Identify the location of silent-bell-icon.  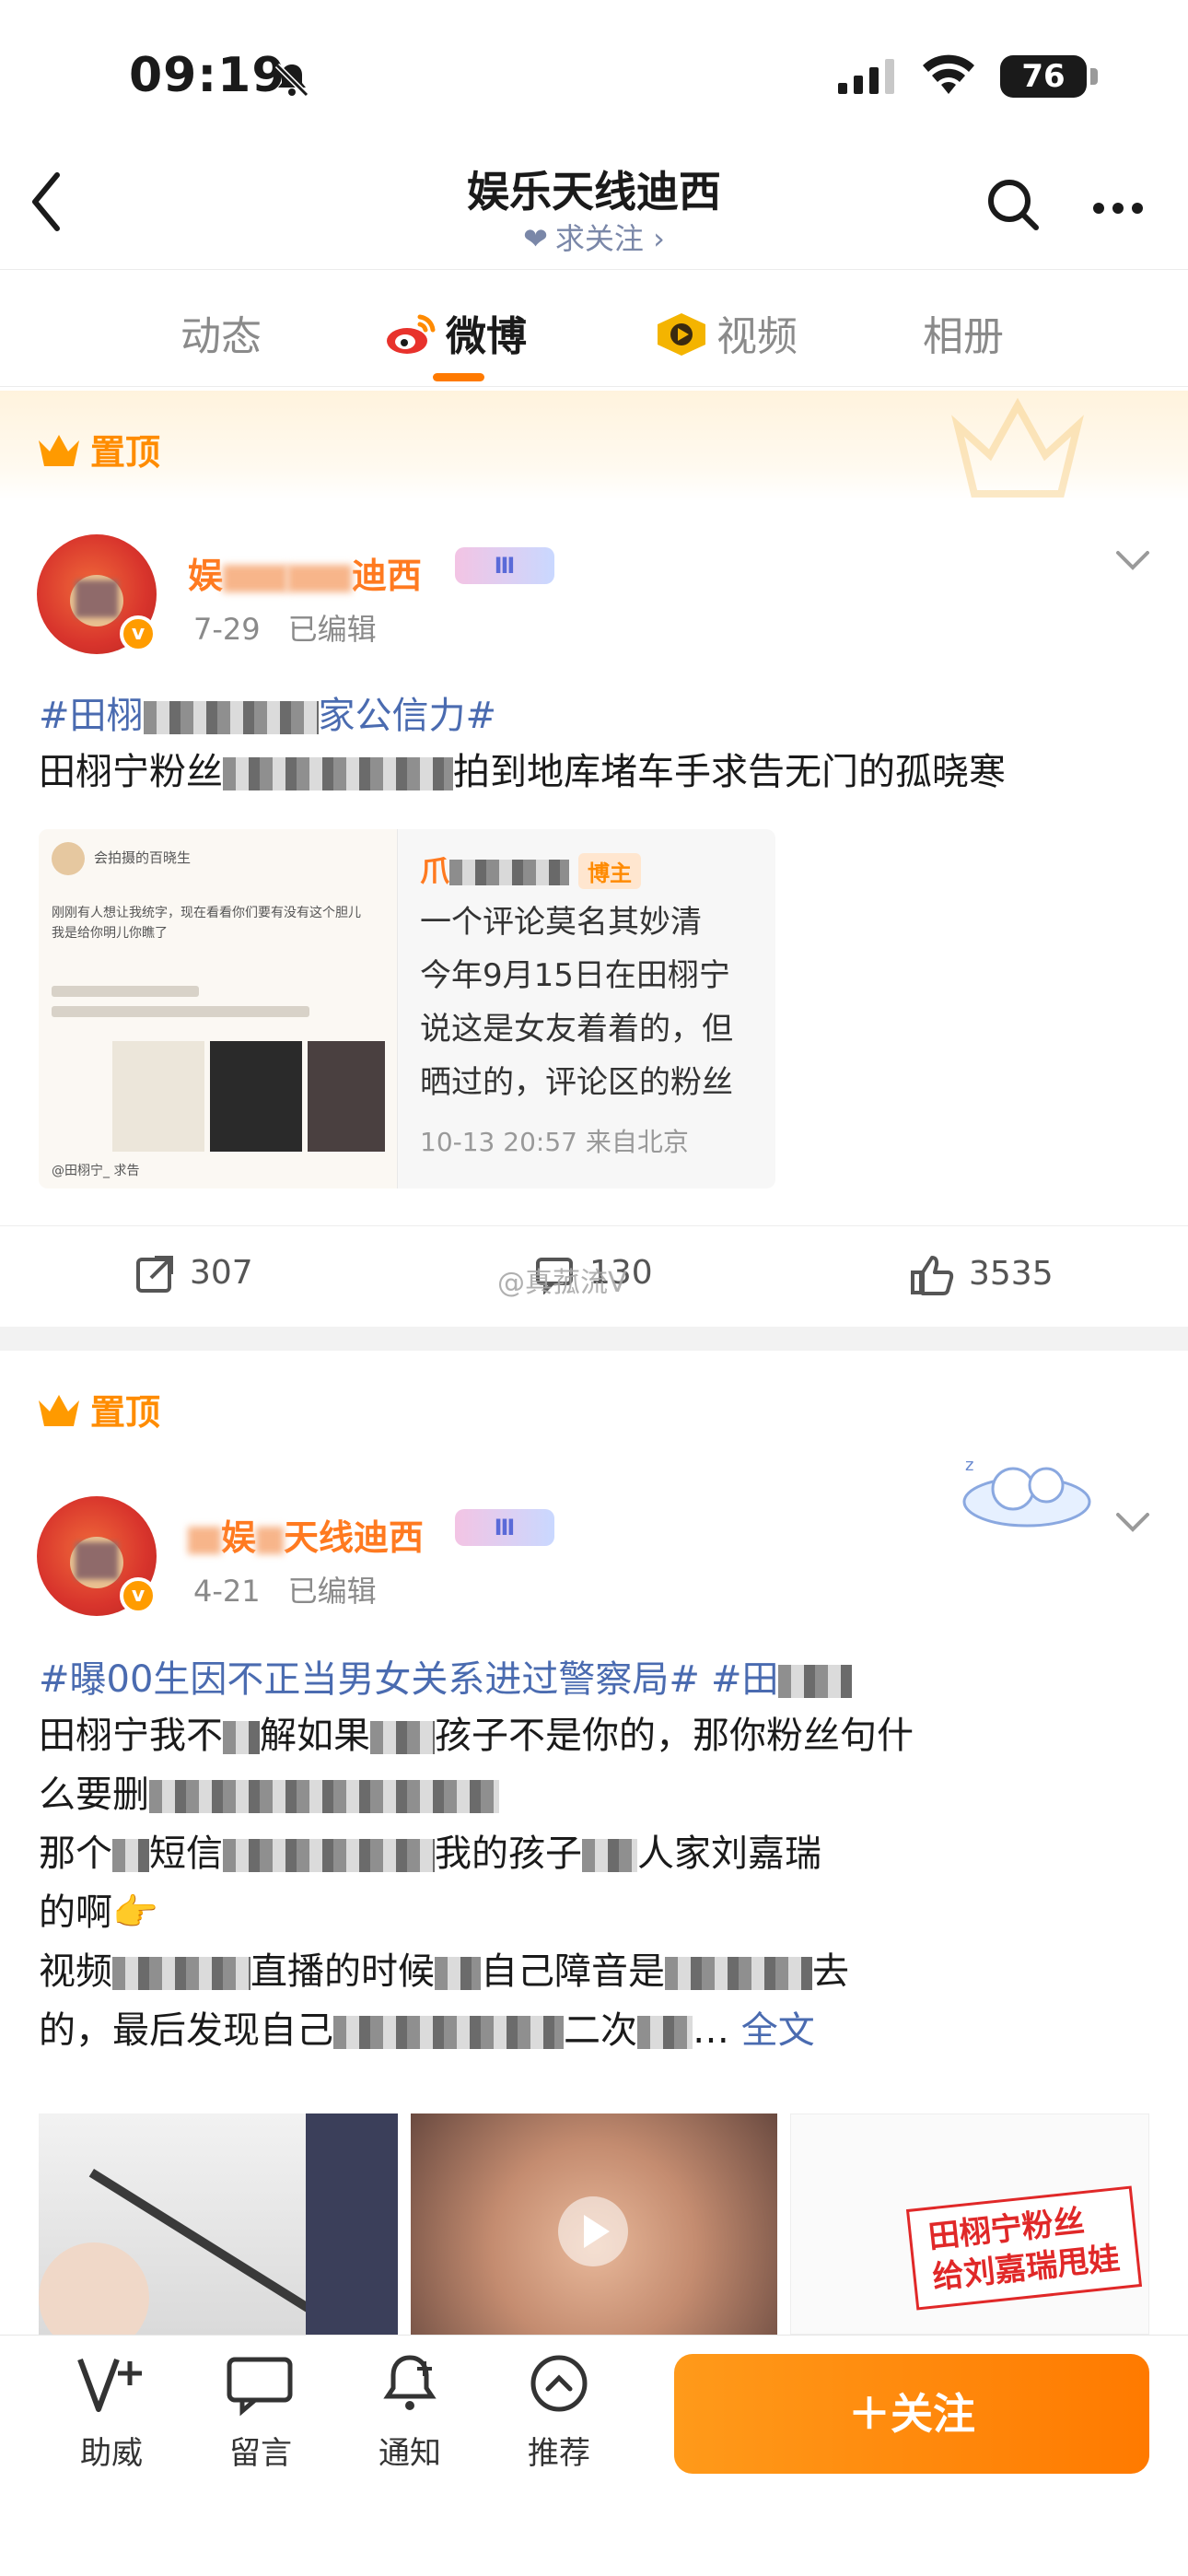
(292, 82).